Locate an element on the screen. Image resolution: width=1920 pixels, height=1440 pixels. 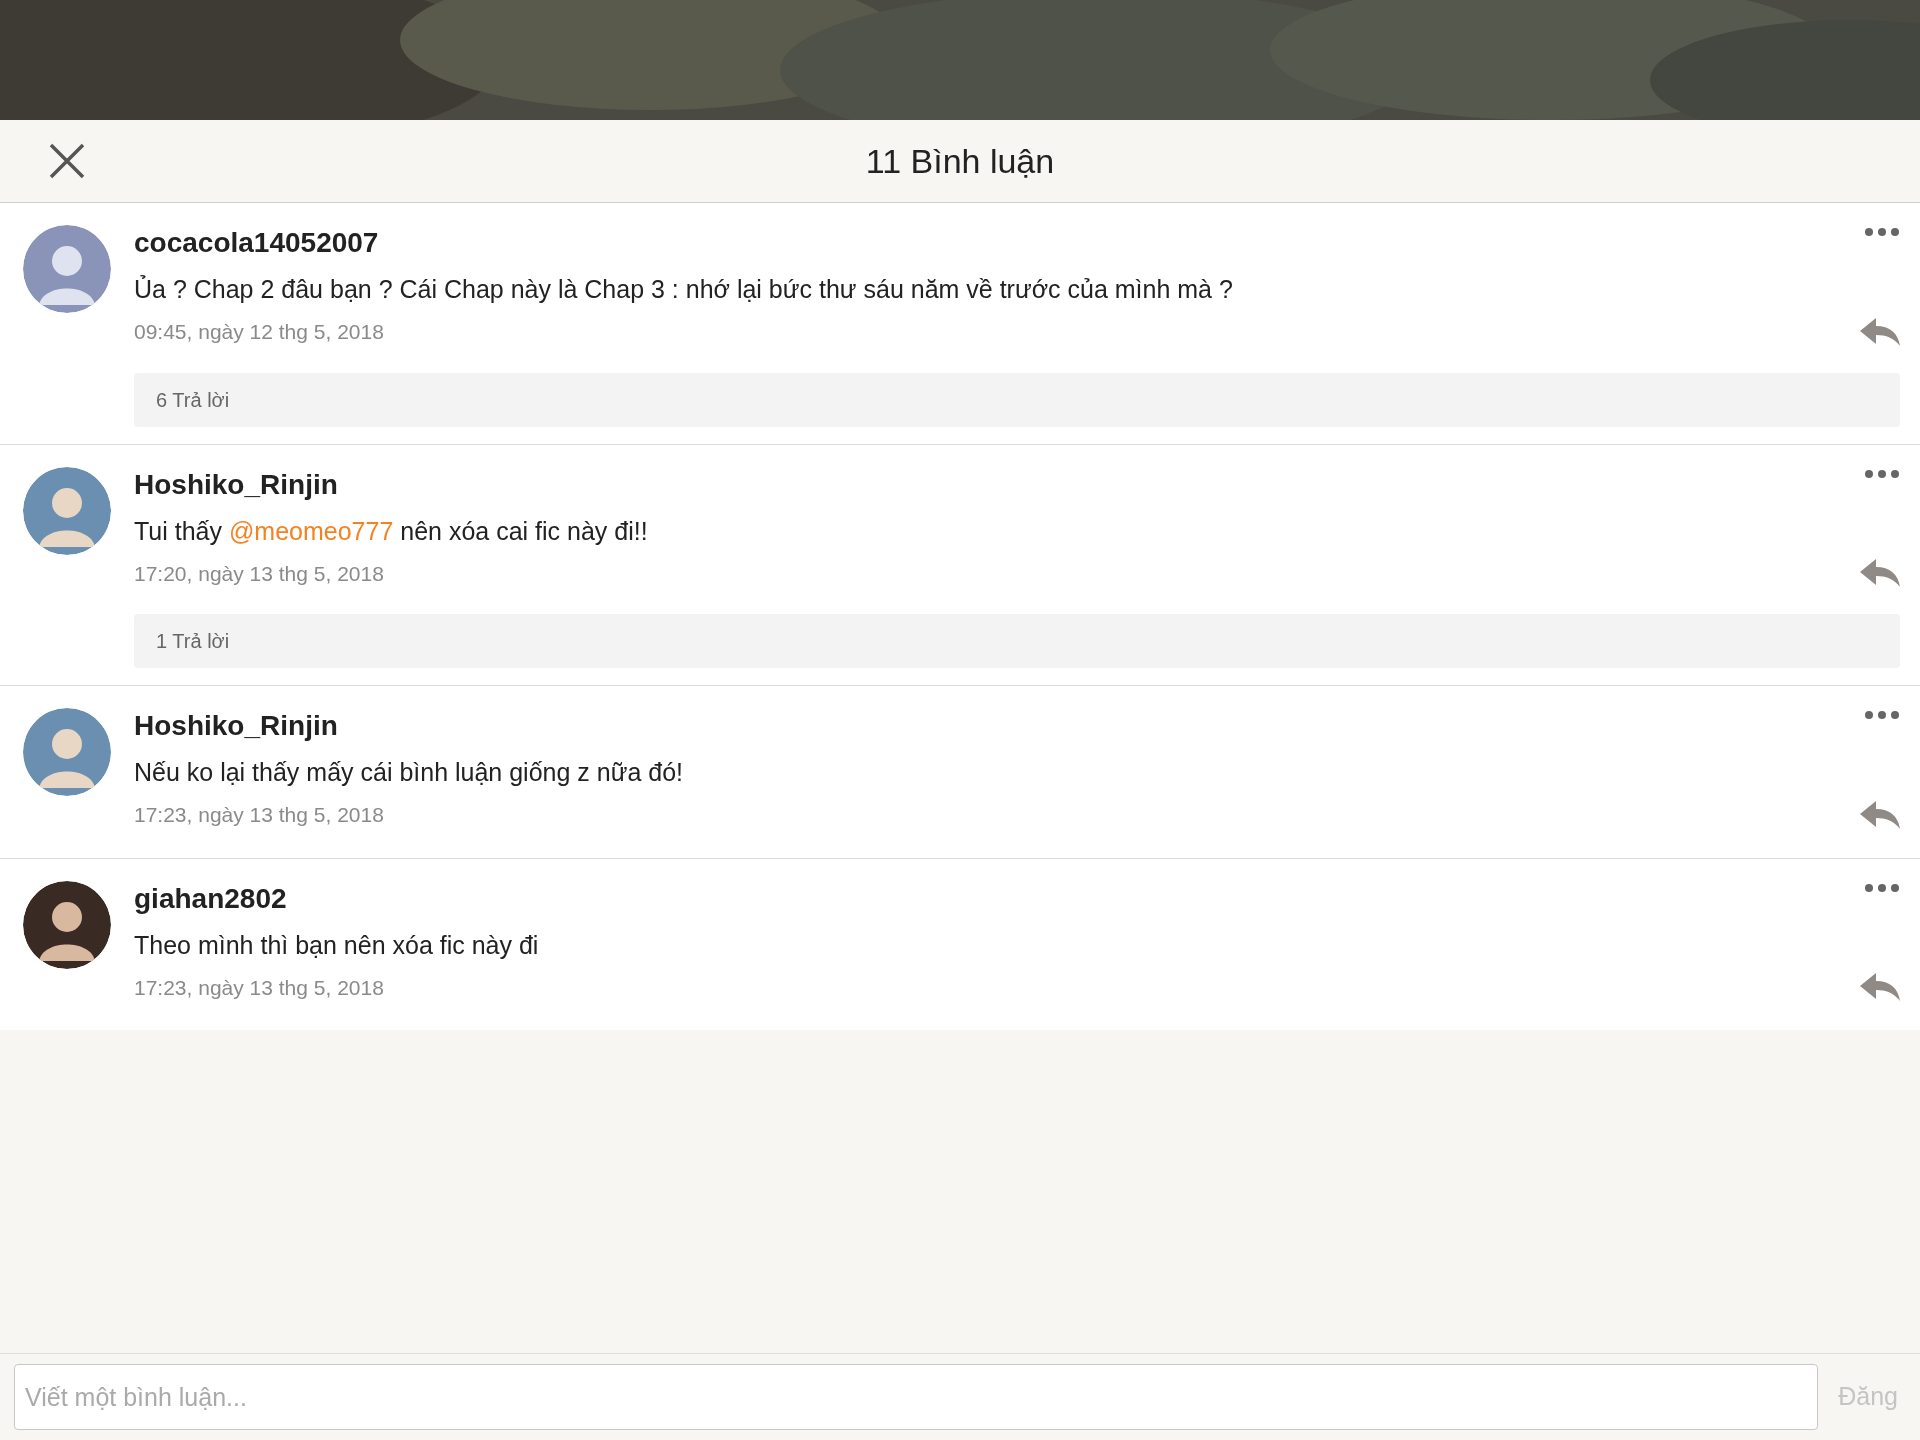
header-title: 11 Bình luận is located at coordinates (960, 161).